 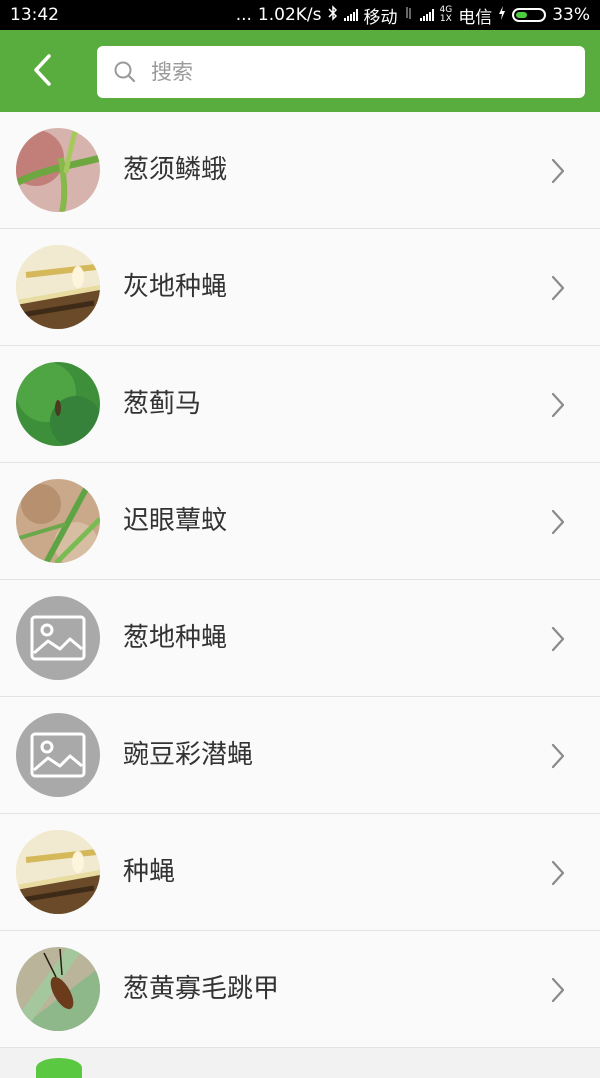 I want to click on search-input, so click(x=351, y=72).